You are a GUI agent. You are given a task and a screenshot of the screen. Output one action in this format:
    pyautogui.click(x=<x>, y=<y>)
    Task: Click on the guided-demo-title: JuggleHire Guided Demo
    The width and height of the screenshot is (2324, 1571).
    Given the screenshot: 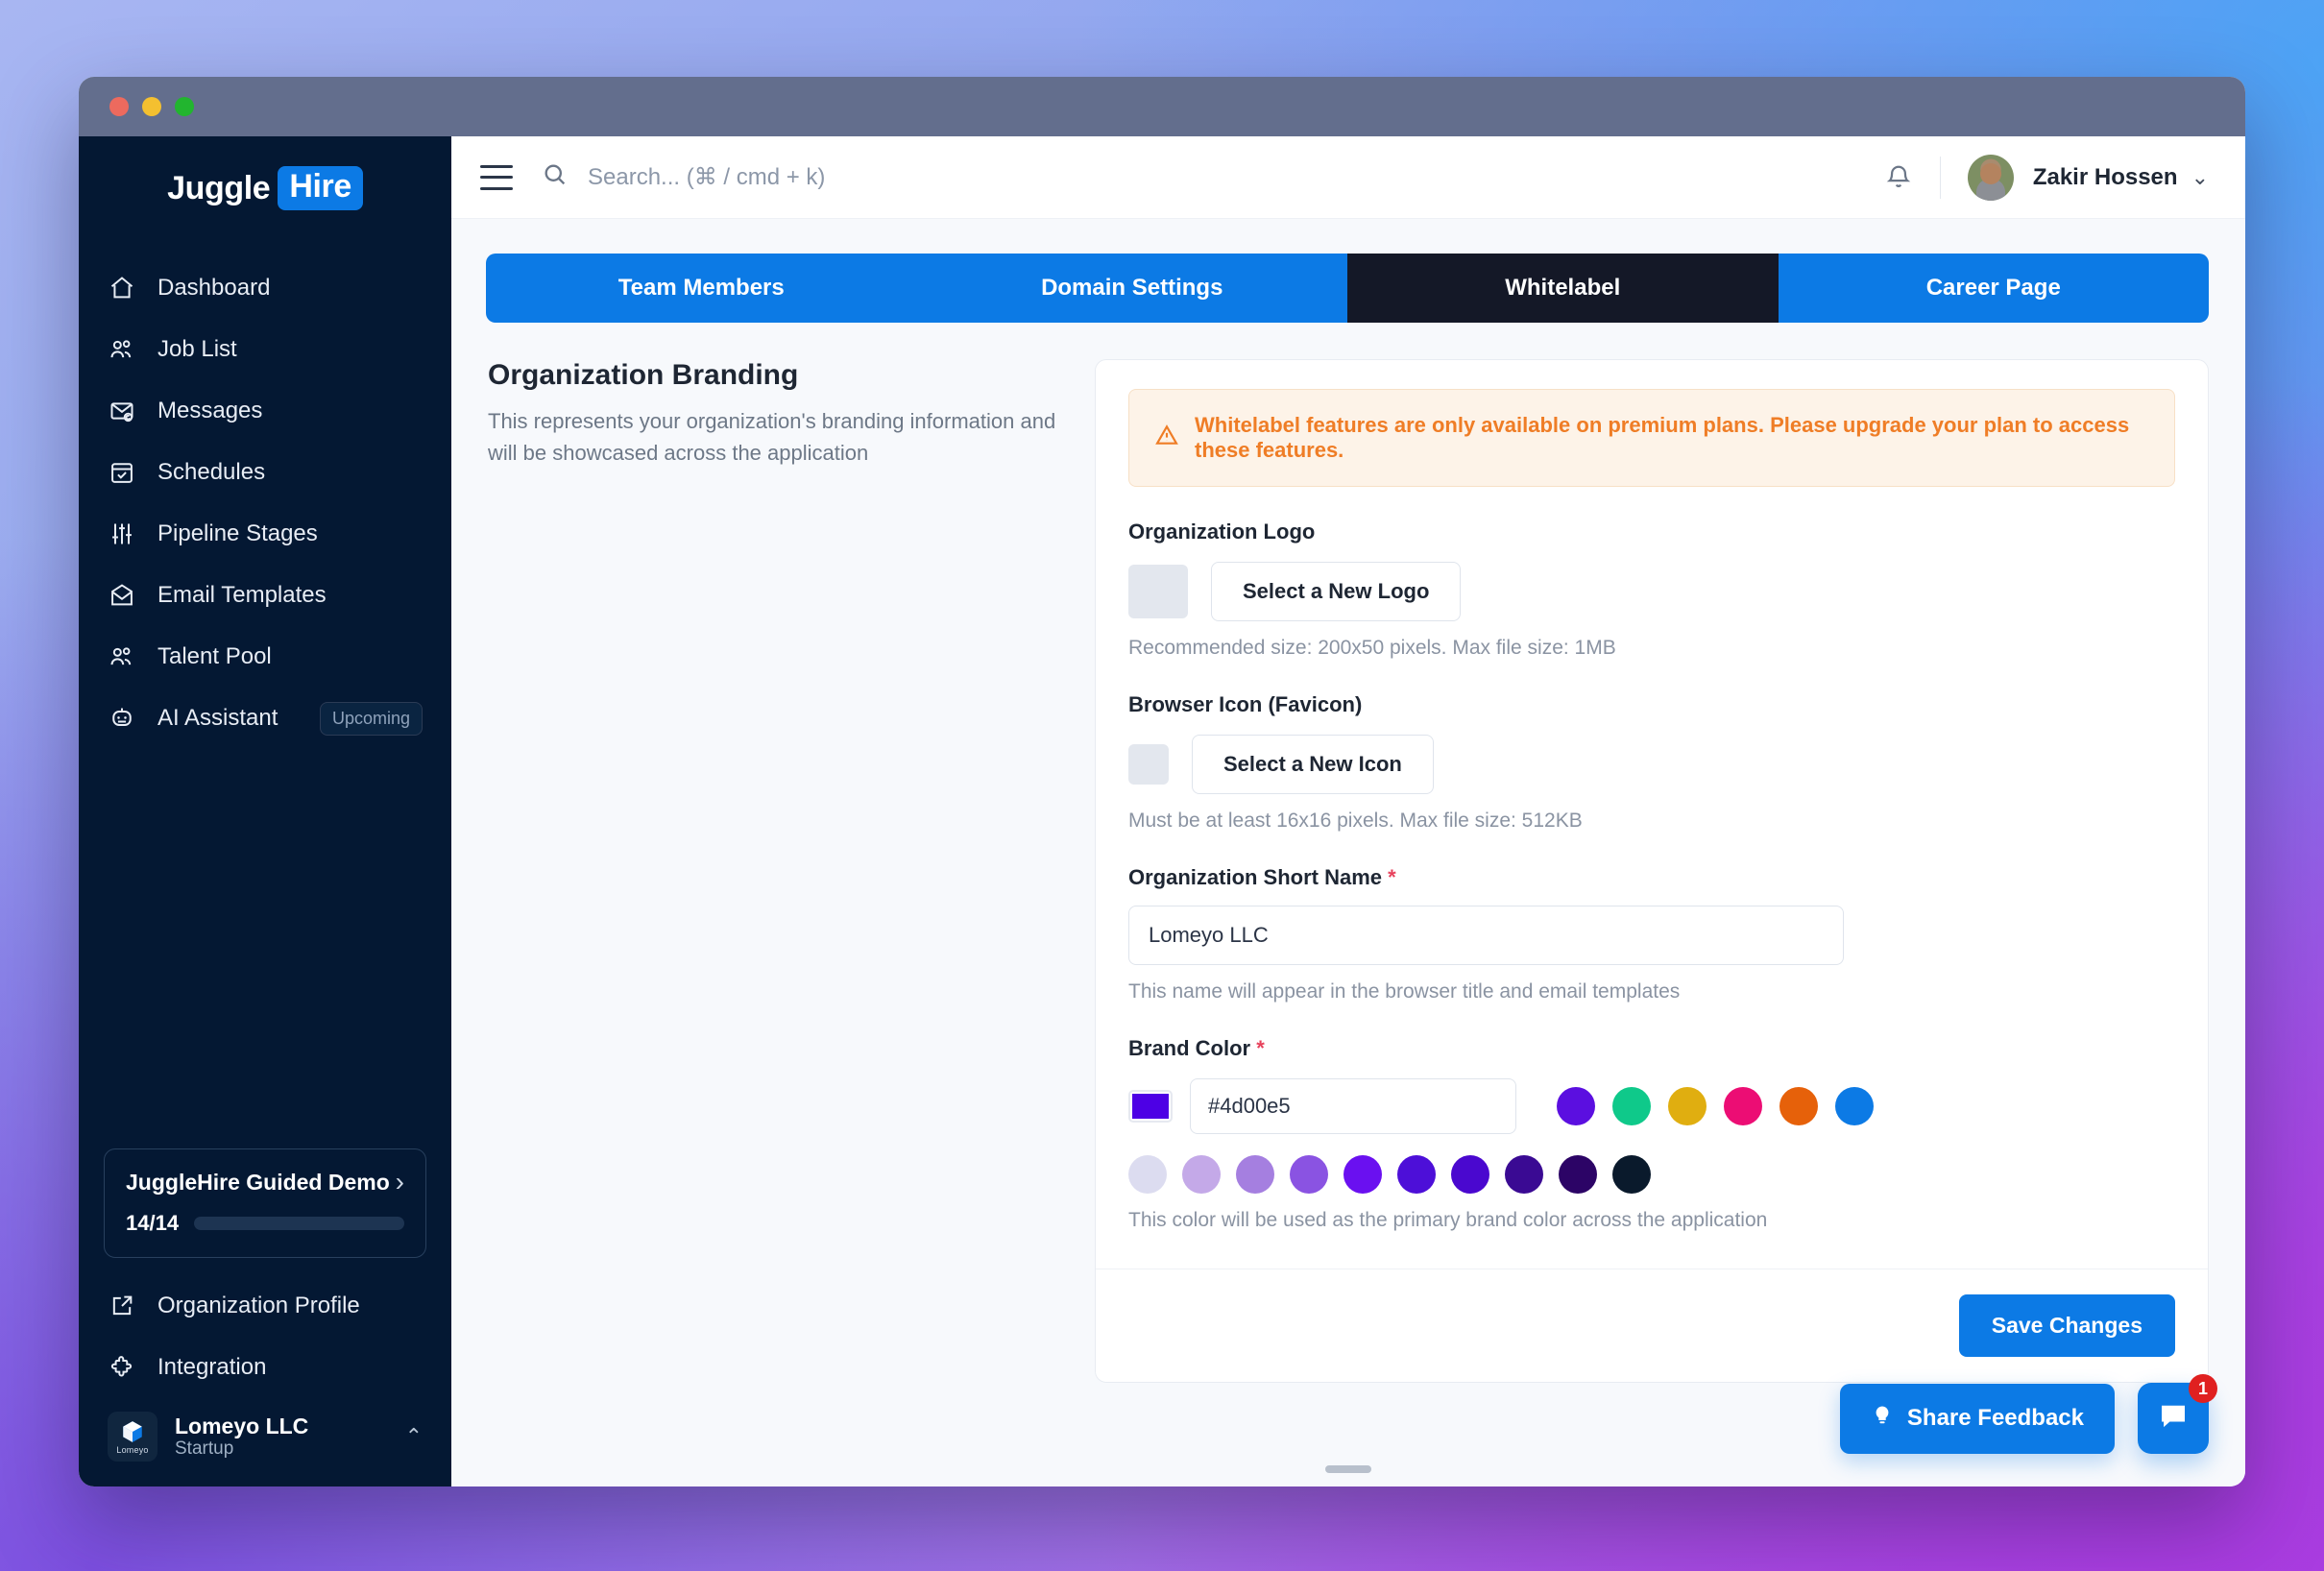 What is the action you would take?
    pyautogui.click(x=258, y=1182)
    